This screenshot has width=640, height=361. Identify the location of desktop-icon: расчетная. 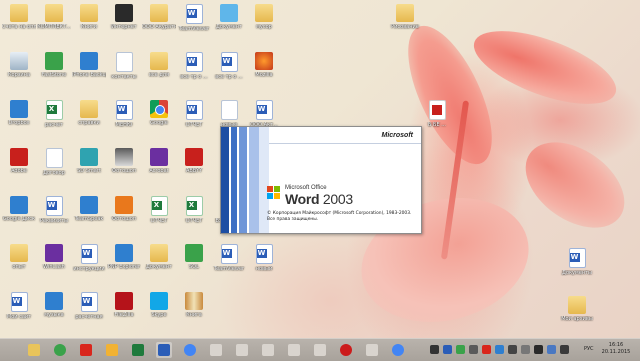
(89, 310).